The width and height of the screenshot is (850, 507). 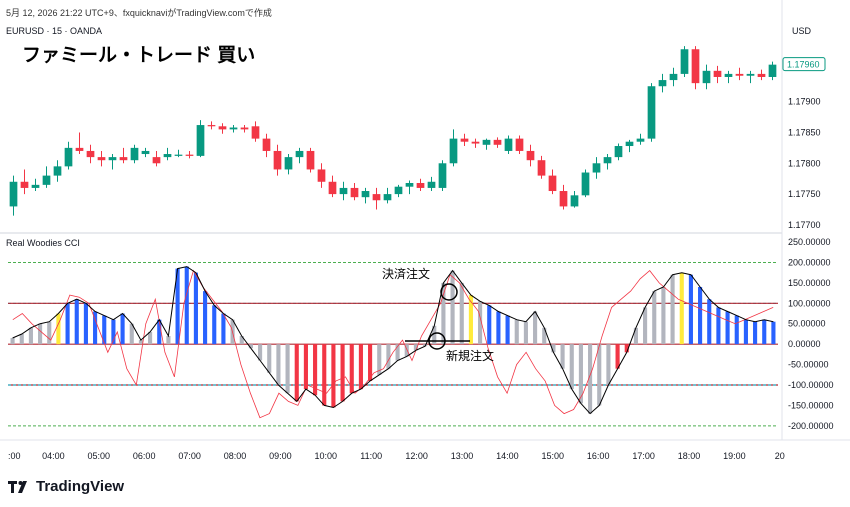 I want to click on time-tick-label: 17:00, so click(x=643, y=456).